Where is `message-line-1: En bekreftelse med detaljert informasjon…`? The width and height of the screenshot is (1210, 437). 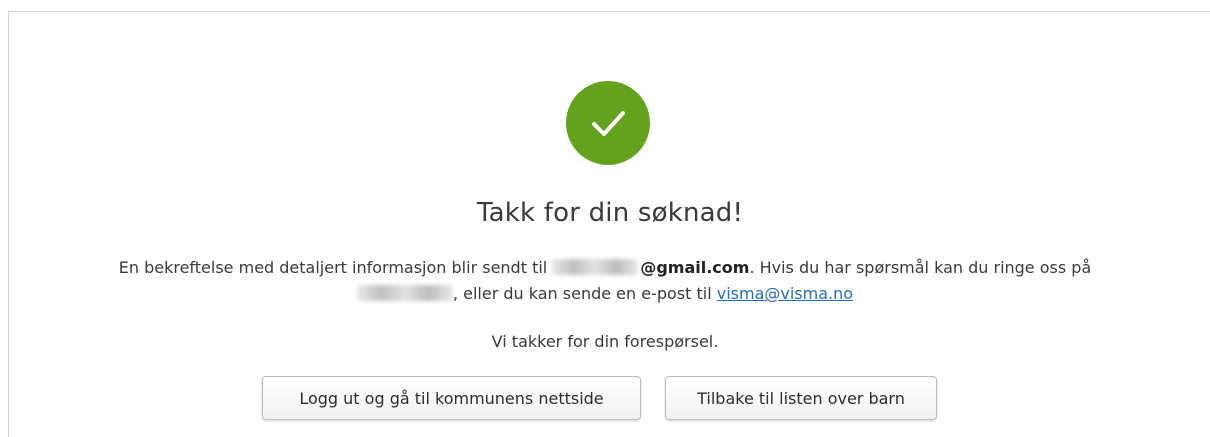 message-line-1: En bekreftelse med detaljert informasjon… is located at coordinates (605, 268).